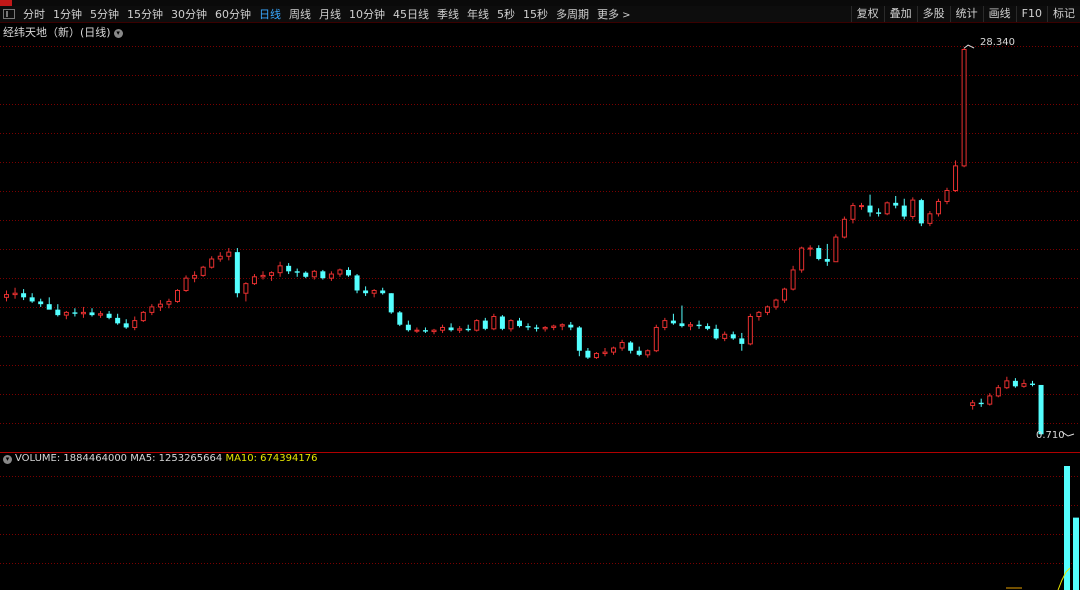  Describe the element at coordinates (867, 14) in the screenshot. I see `right-tool-0: 复权` at that location.